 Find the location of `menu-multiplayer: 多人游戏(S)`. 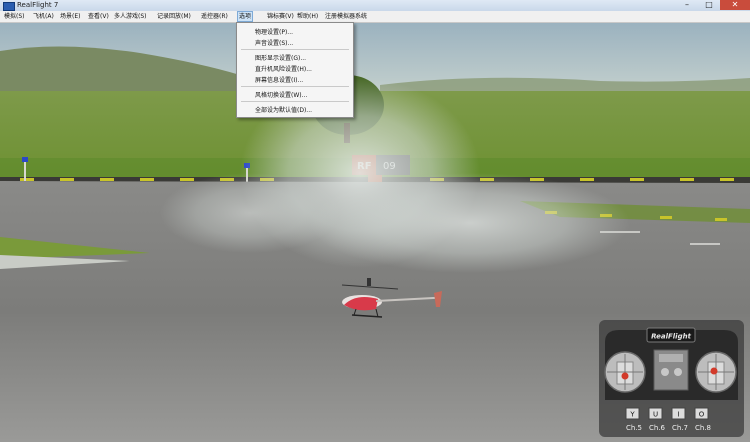

menu-multiplayer: 多人游戏(S) is located at coordinates (130, 16).